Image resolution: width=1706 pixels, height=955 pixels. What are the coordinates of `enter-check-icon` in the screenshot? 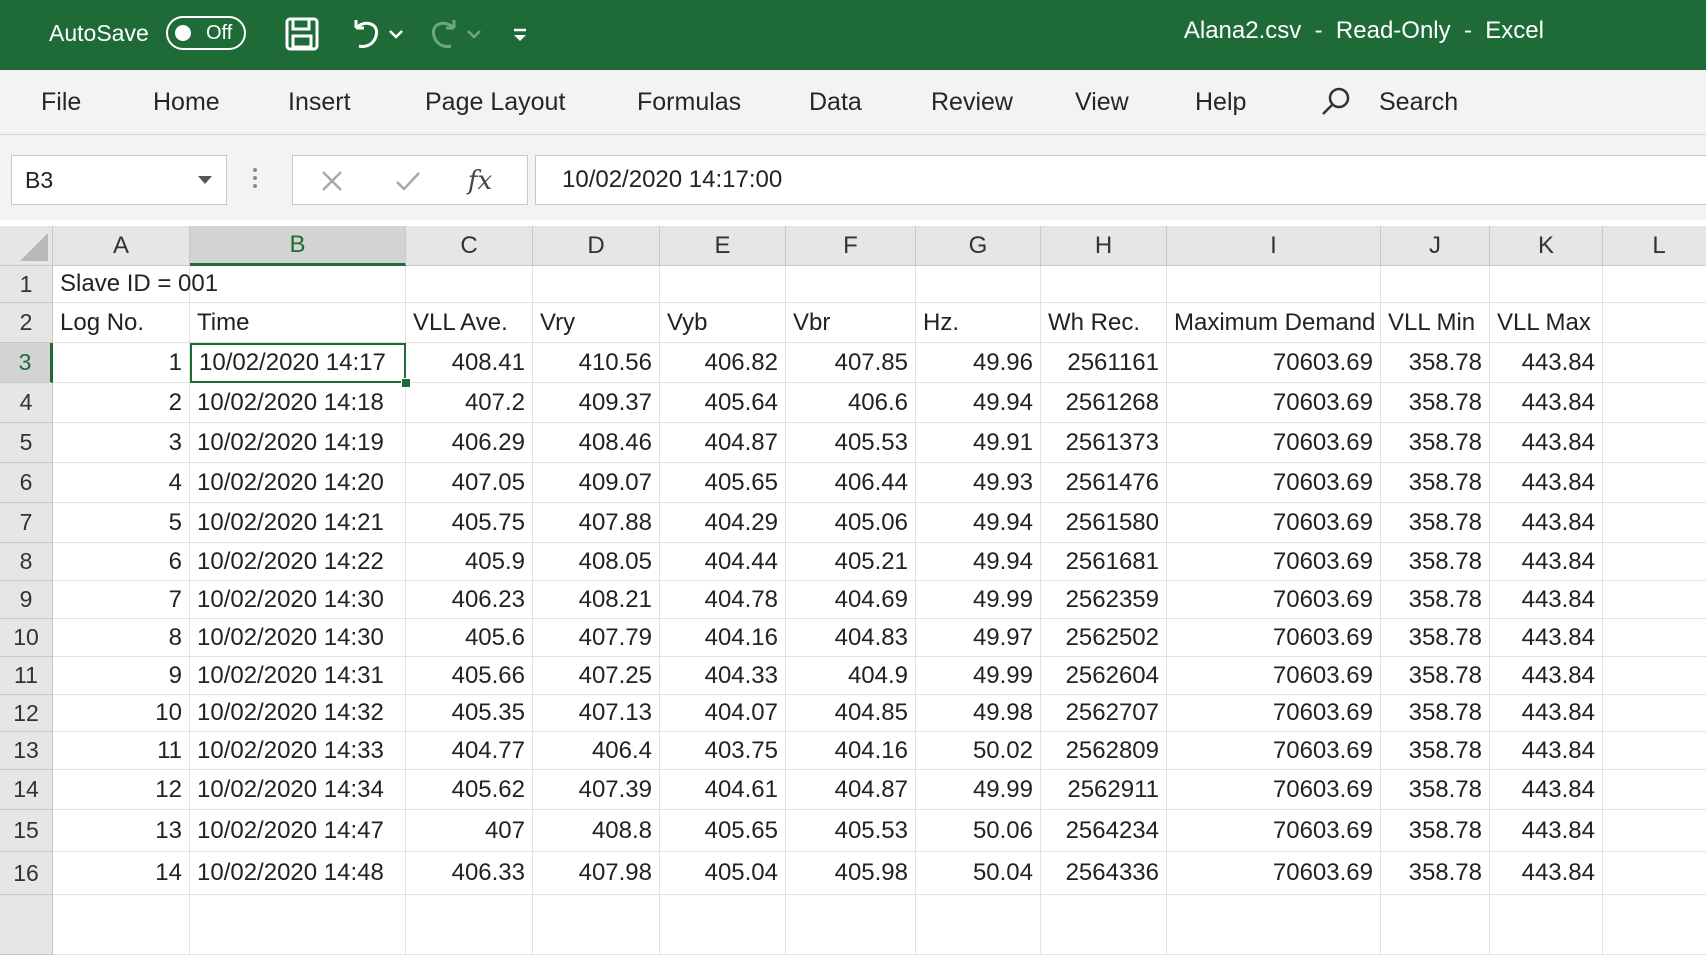 It's located at (408, 181).